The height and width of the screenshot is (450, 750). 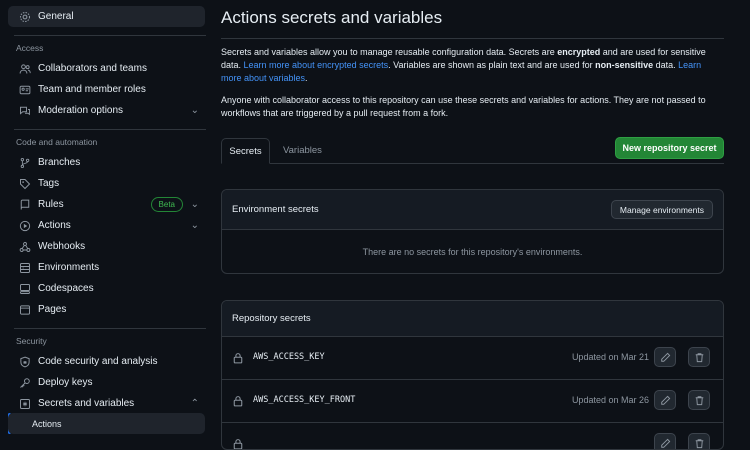 What do you see at coordinates (62, 246) in the screenshot?
I see `sidebar-item-label: Webhooks` at bounding box center [62, 246].